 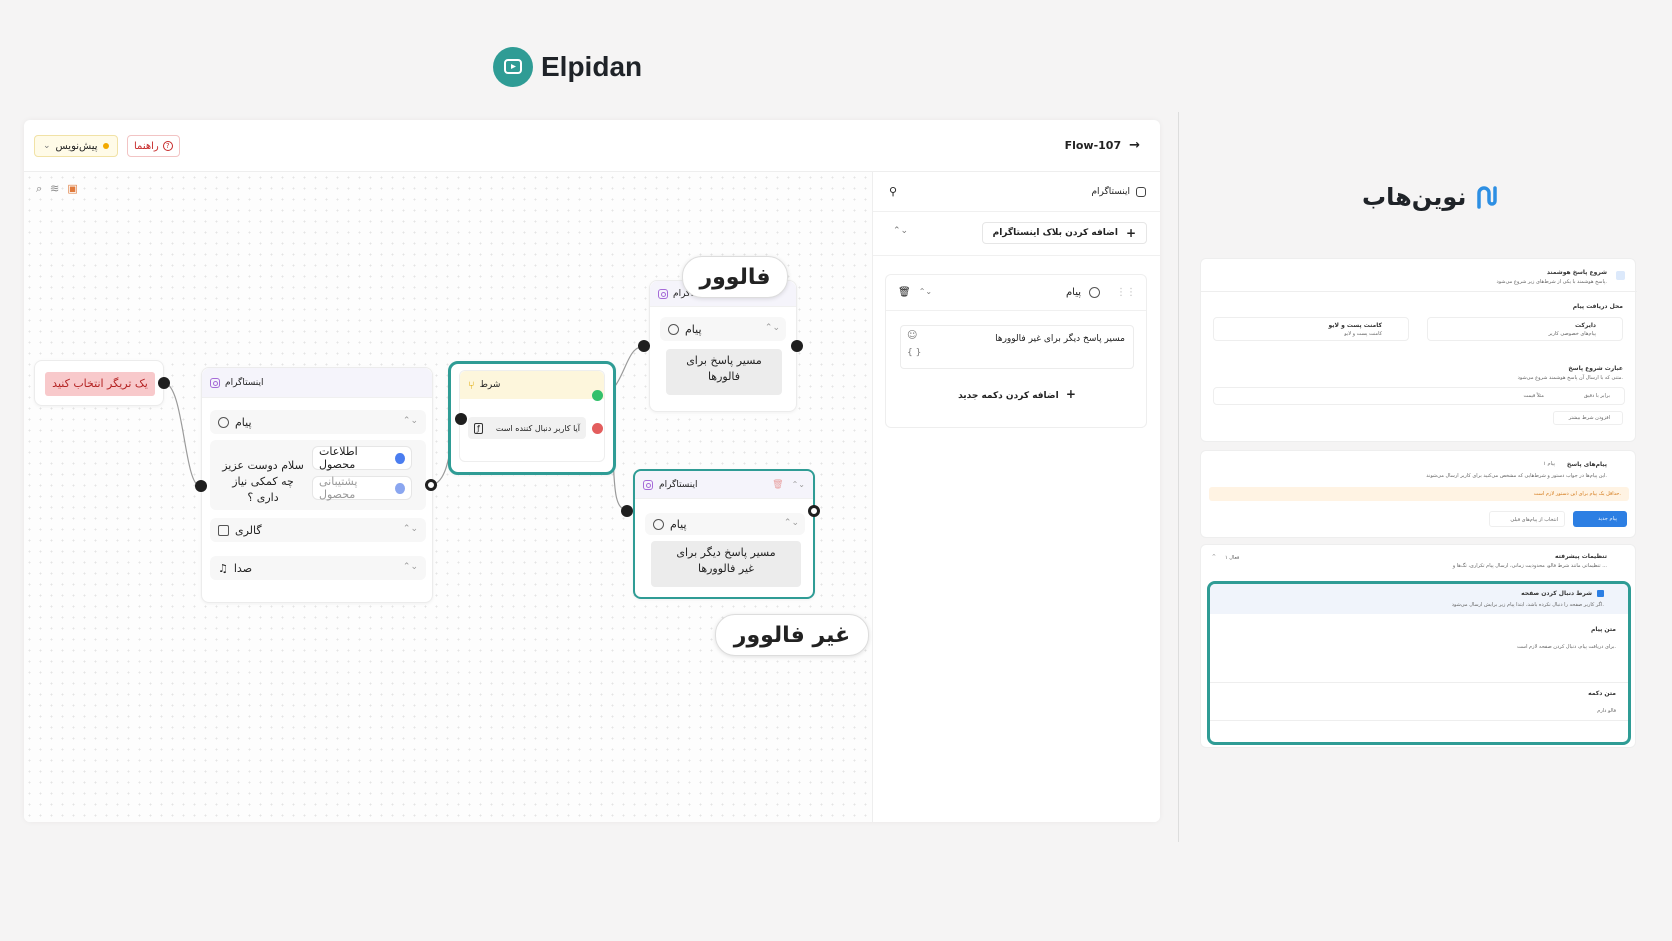 What do you see at coordinates (1432, 197) in the screenshot?
I see `novinhub-brand: نوین‌هاب` at bounding box center [1432, 197].